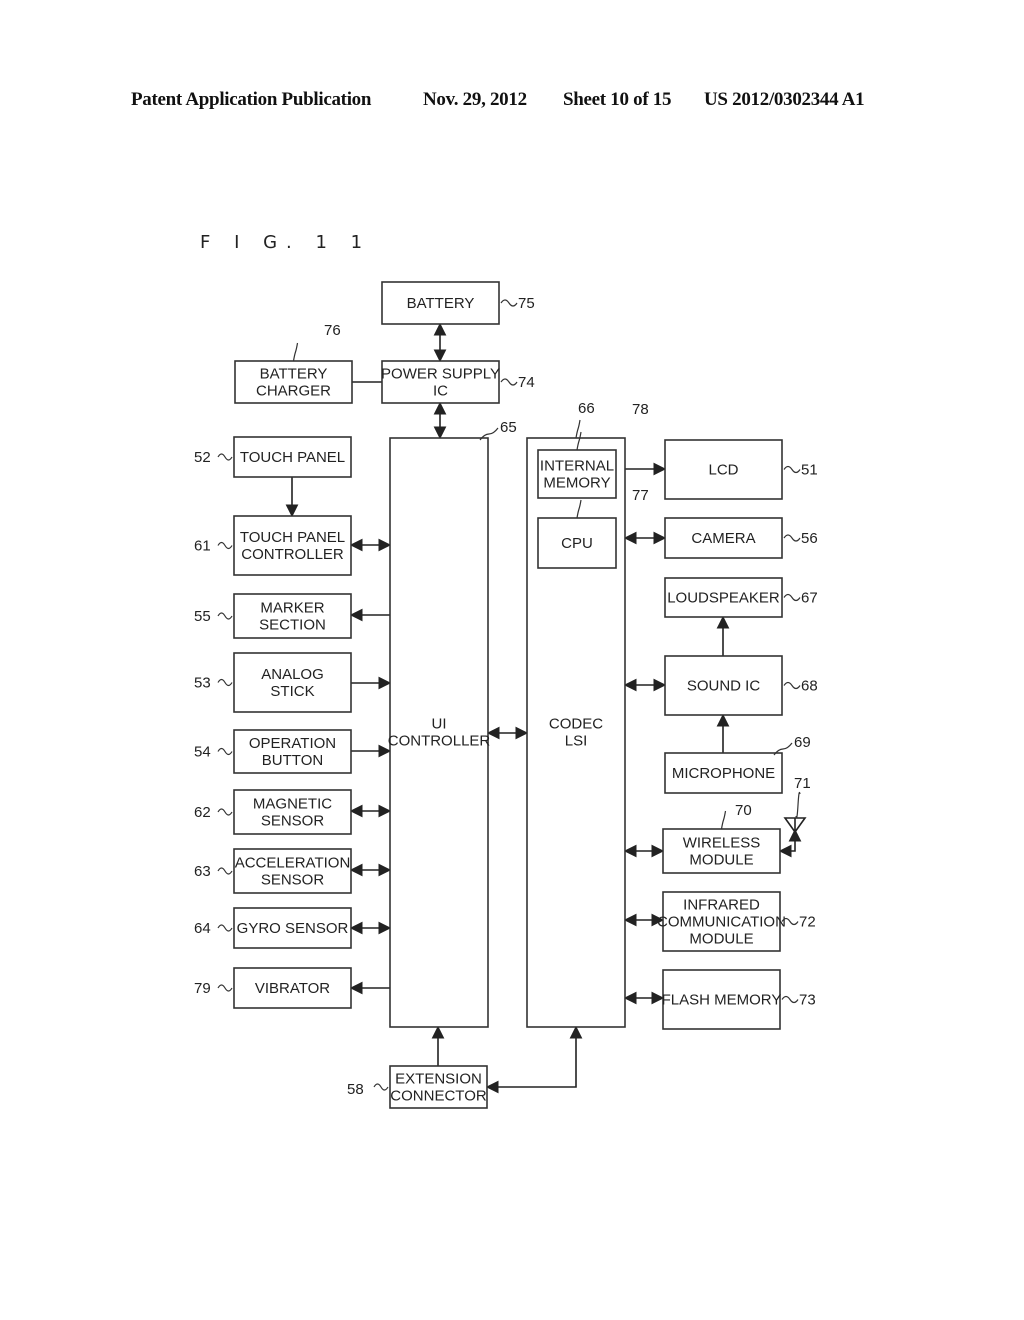 This screenshot has height=1320, width=1024. Describe the element at coordinates (586, 408) in the screenshot. I see `ref-numeral-codec-lsi: 66` at that location.